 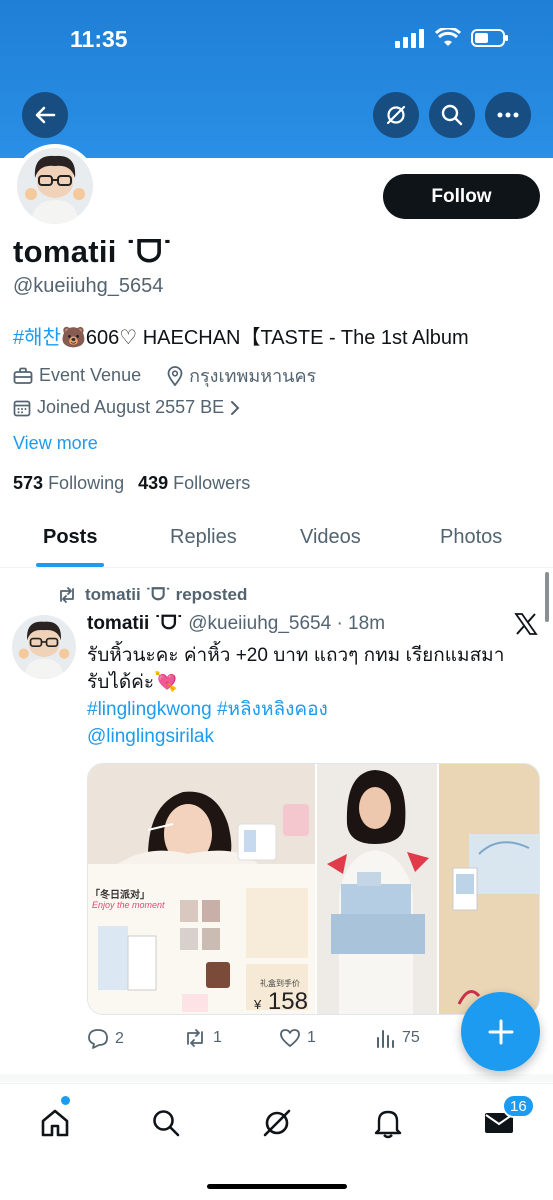 What do you see at coordinates (175, 375) in the screenshot?
I see `location-pin-icon` at bounding box center [175, 375].